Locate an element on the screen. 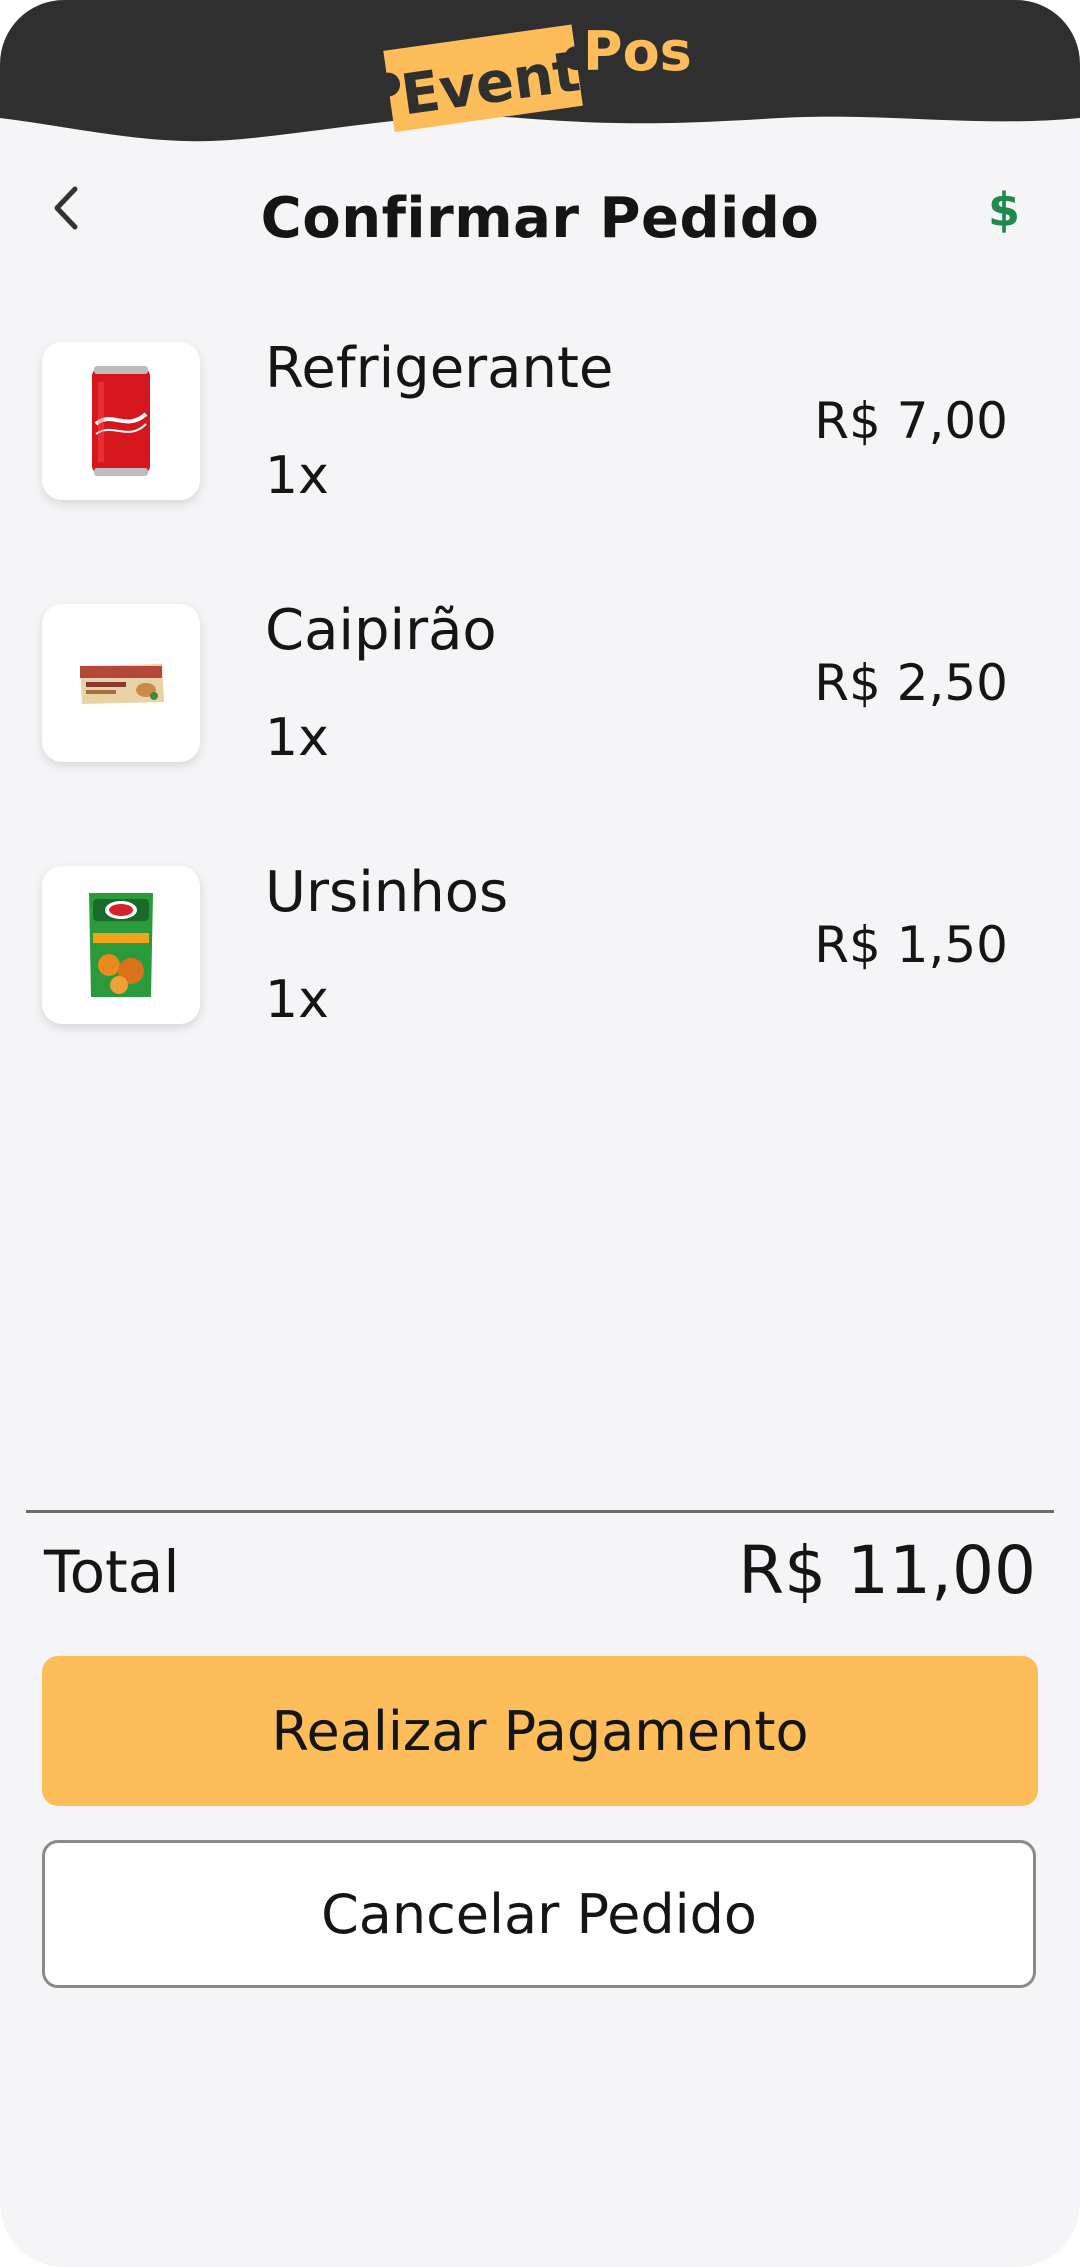 This screenshot has height=2267, width=1080. item-name: Ursinhos is located at coordinates (387, 892).